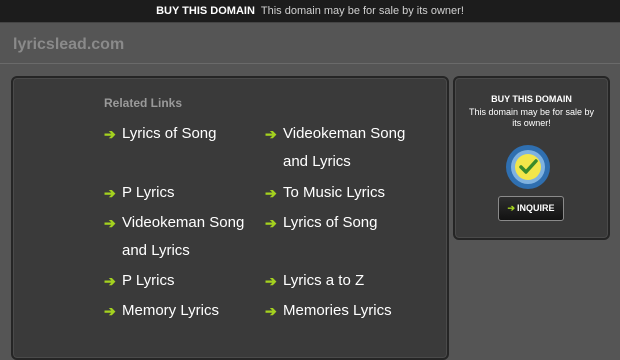  I want to click on domain-title: lyricslead.com, so click(69, 44).